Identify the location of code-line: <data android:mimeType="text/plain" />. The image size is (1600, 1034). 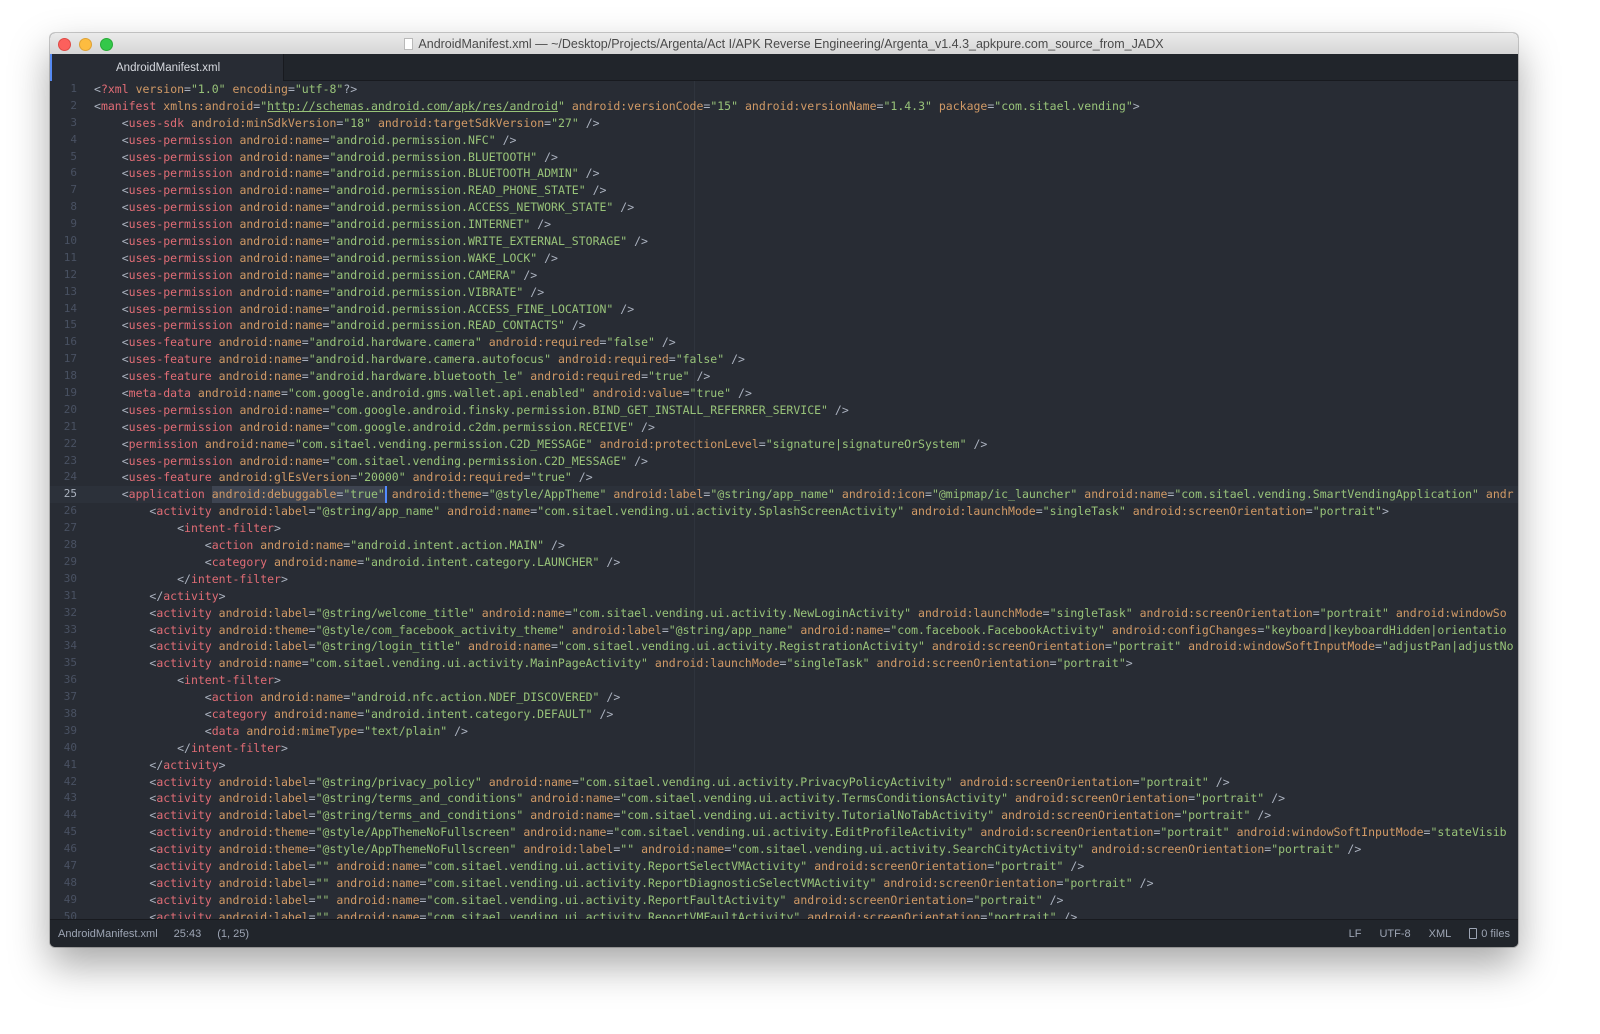
(806, 731).